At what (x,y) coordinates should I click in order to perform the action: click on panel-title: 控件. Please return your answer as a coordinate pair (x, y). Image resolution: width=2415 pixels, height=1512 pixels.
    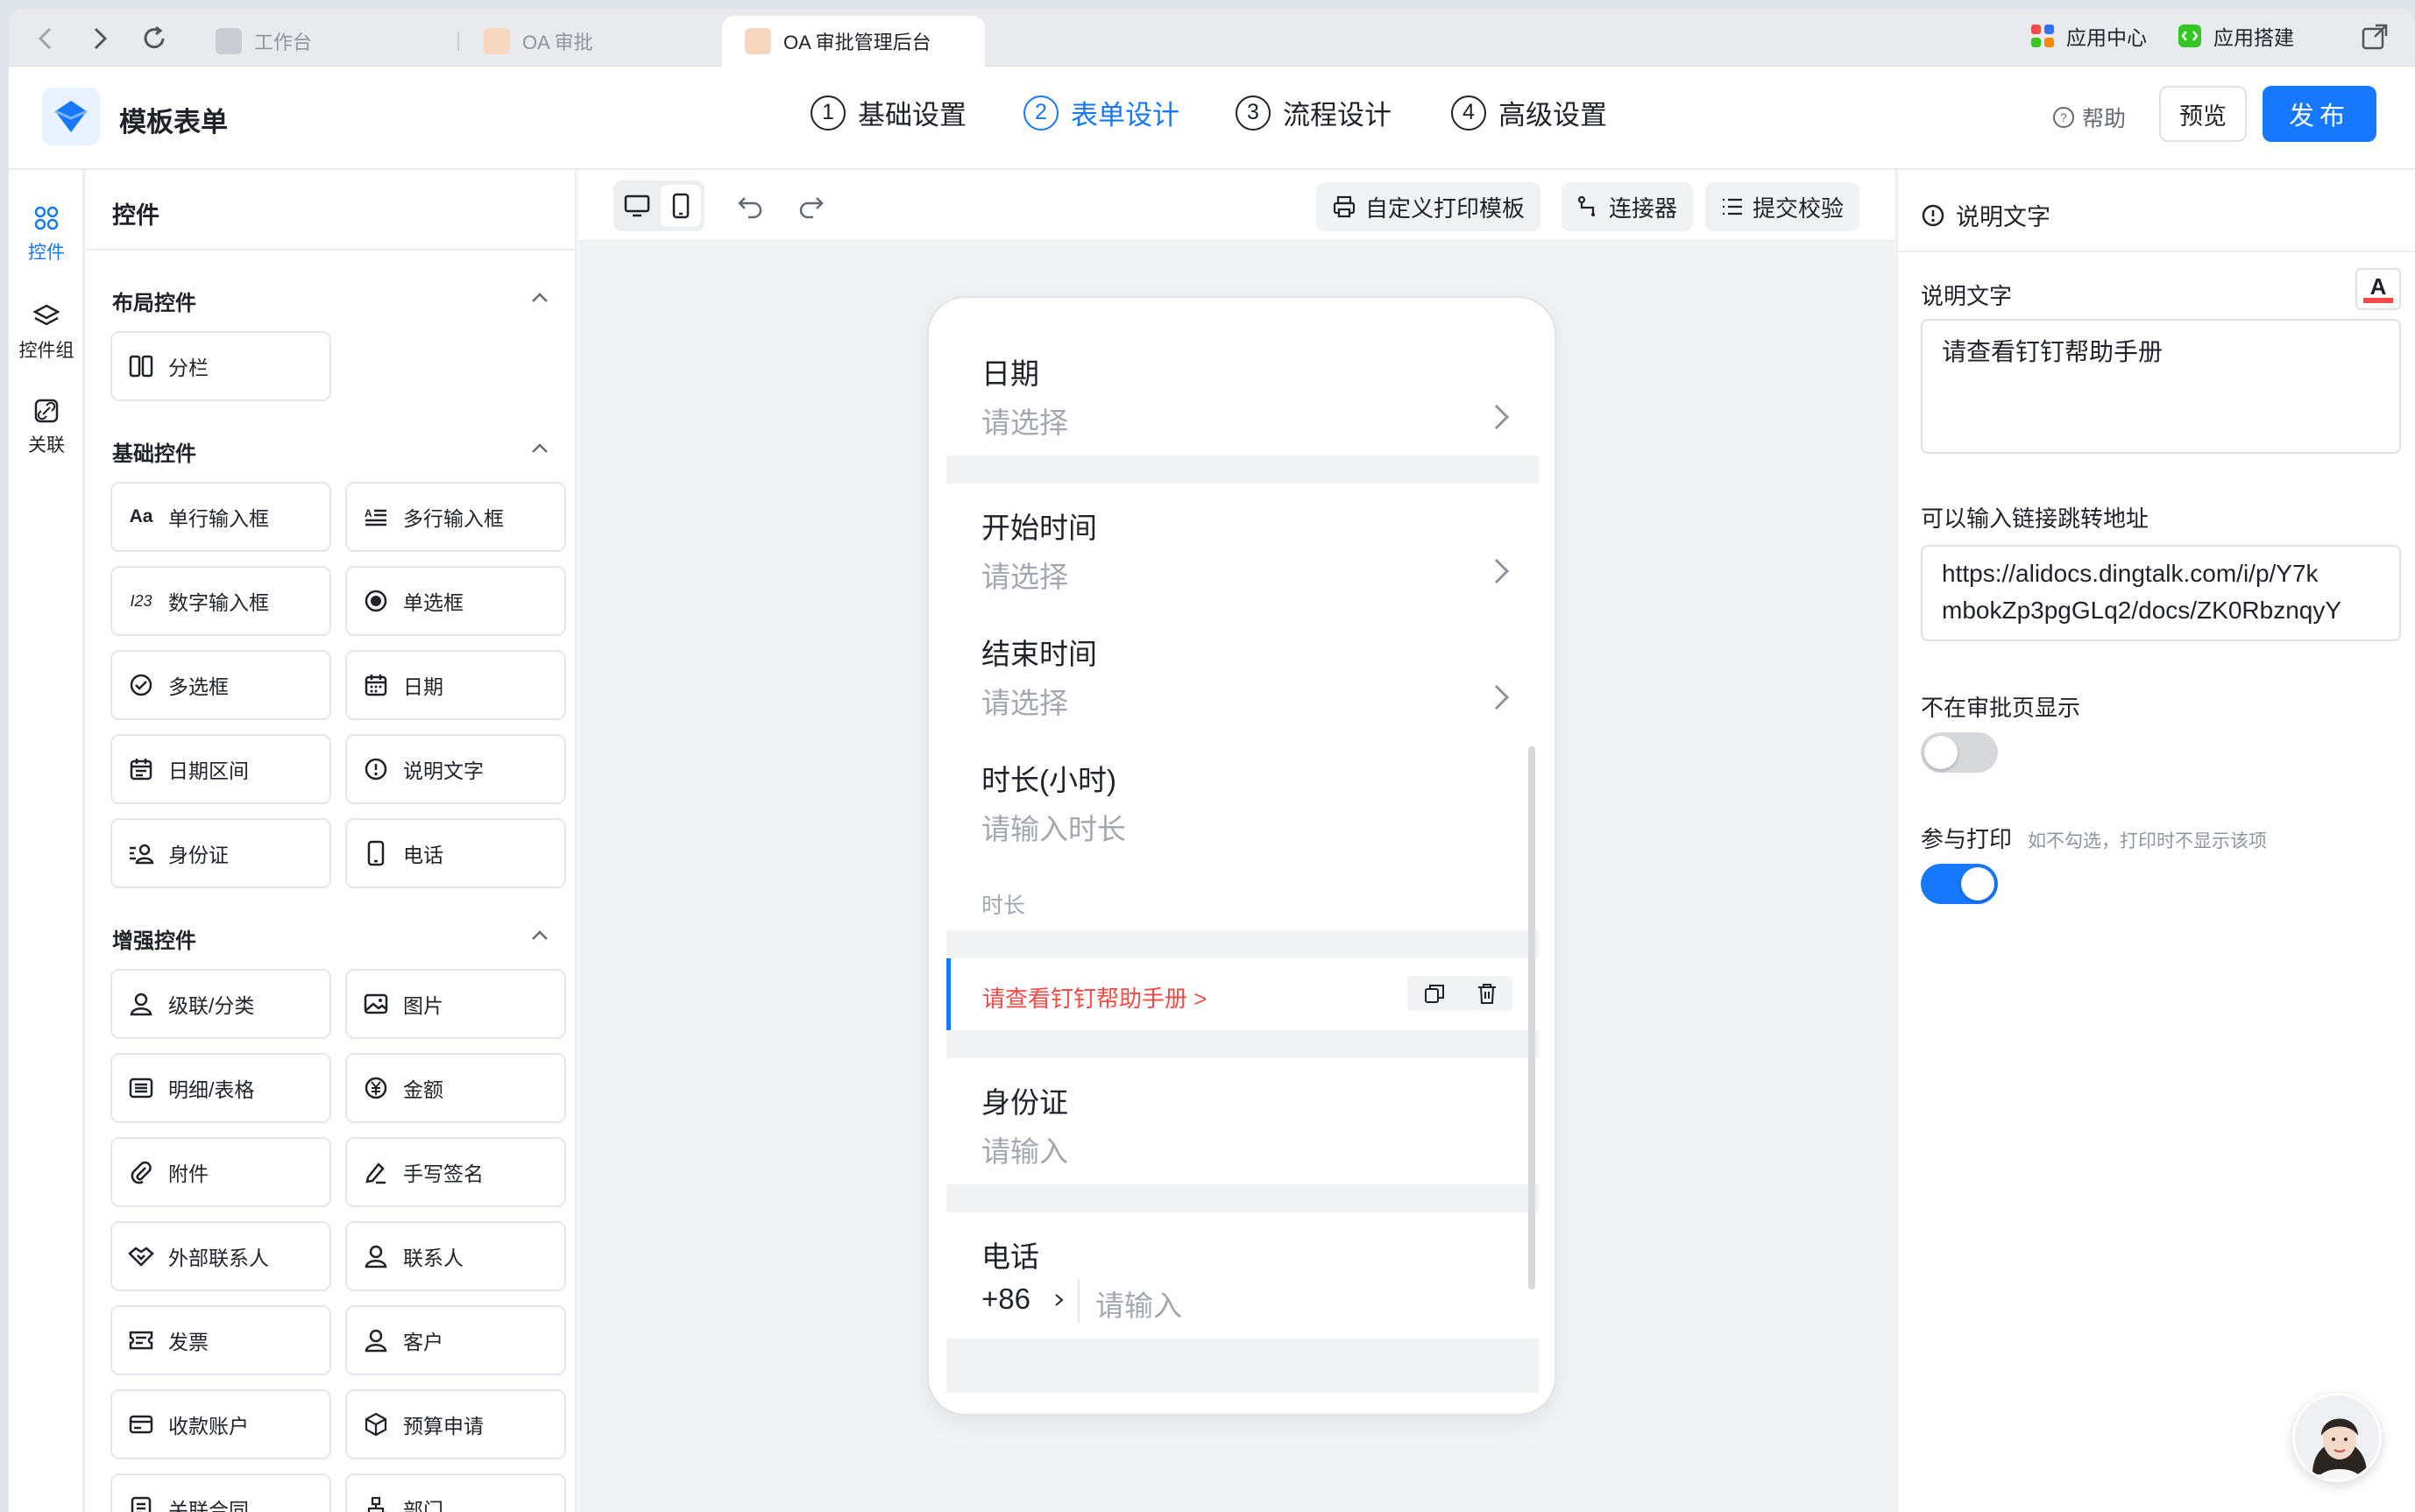
    Looking at the image, I should click on (135, 216).